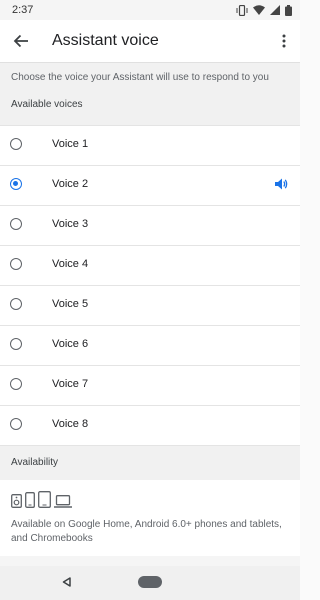 Image resolution: width=320 pixels, height=600 pixels. What do you see at coordinates (150, 186) in the screenshot?
I see `voice-option-2: Voice 2` at bounding box center [150, 186].